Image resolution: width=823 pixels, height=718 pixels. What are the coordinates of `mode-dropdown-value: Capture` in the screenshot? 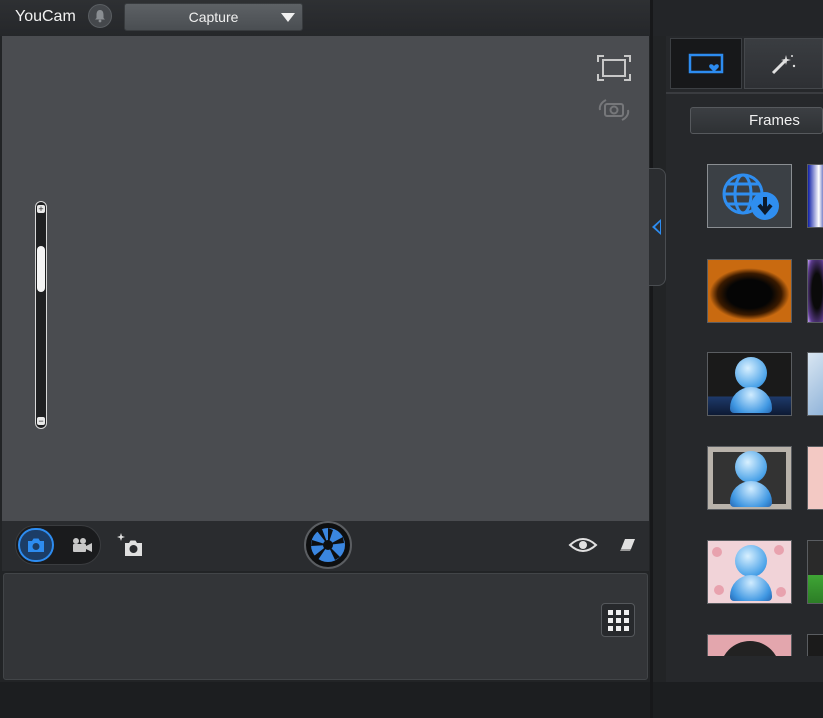 It's located at (213, 17).